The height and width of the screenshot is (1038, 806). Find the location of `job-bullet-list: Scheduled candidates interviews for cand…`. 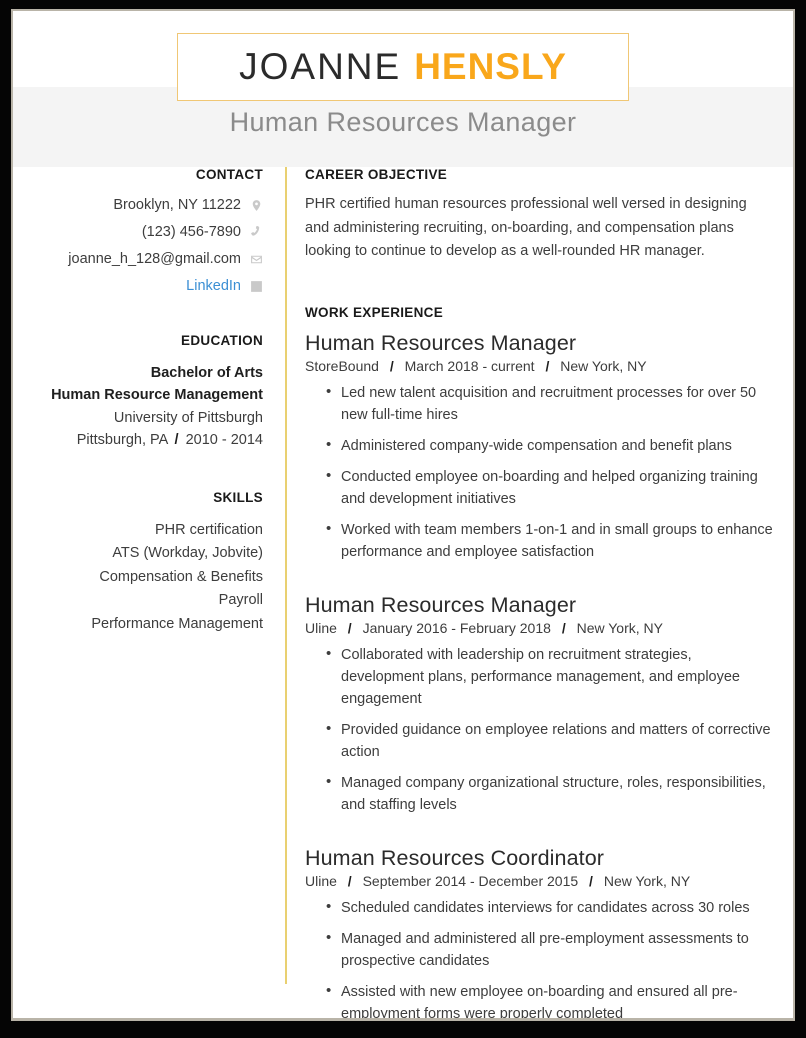

job-bullet-list: Scheduled candidates interviews for cand… is located at coordinates (539, 957).